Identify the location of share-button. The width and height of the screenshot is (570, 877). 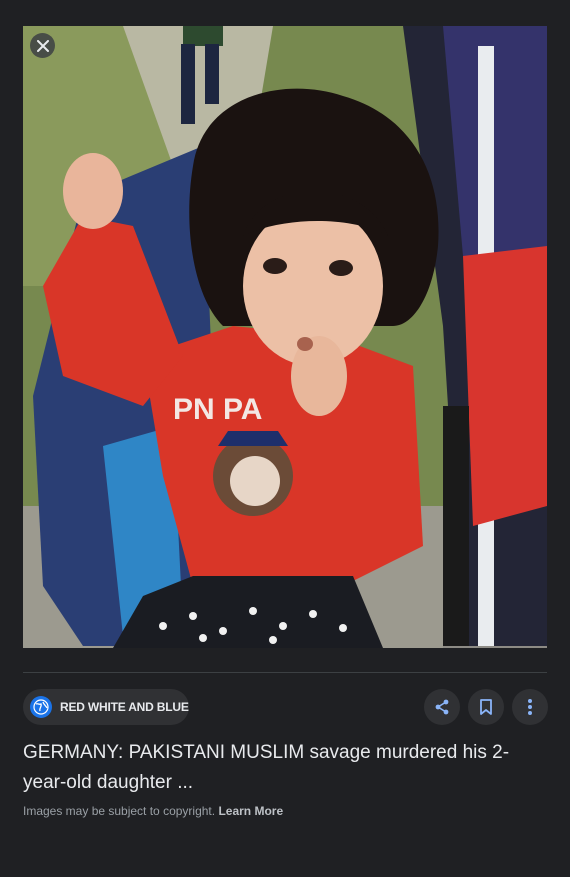
(442, 707).